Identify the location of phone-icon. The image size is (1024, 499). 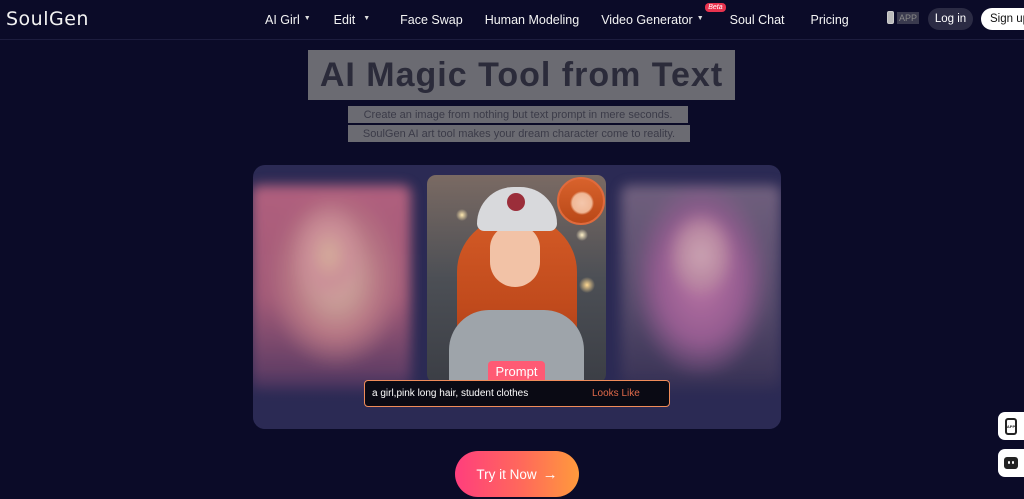
(890, 17).